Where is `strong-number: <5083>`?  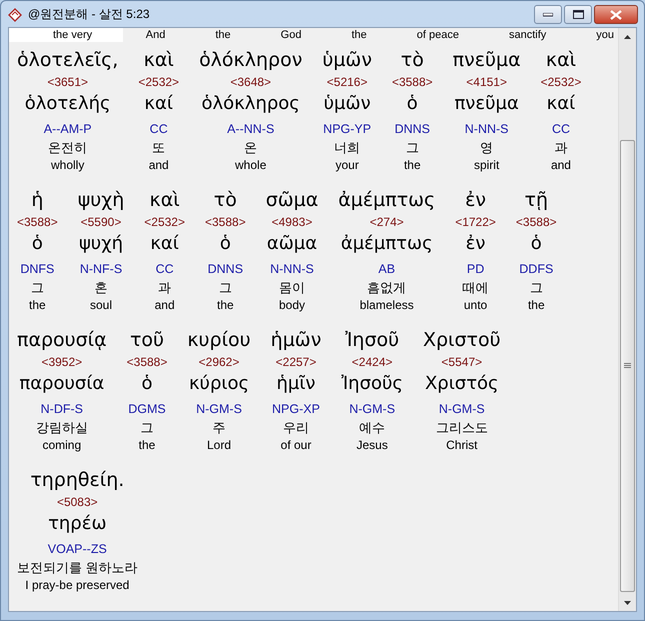
strong-number: <5083> is located at coordinates (77, 502).